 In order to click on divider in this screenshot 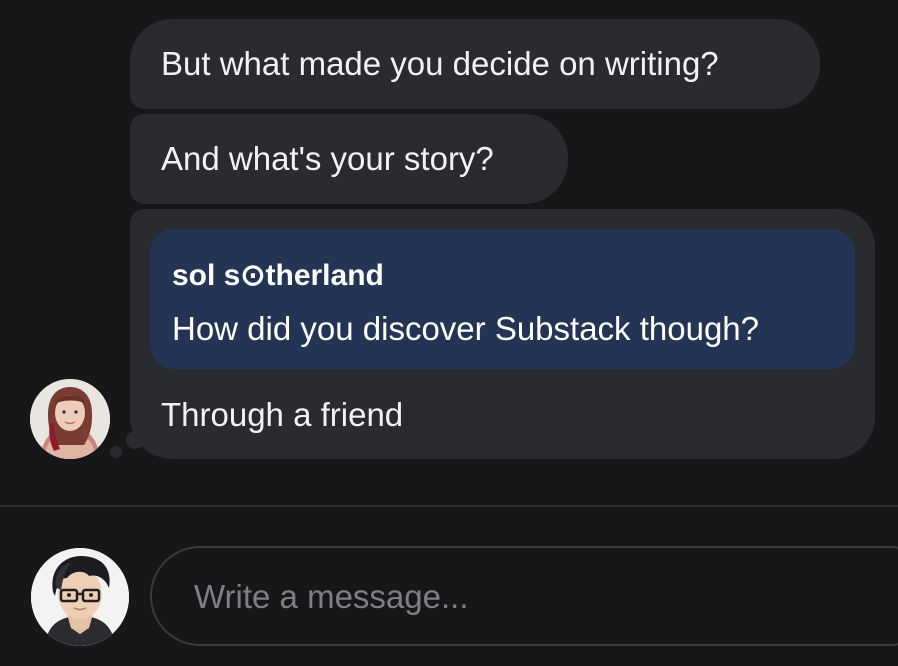, I will do `click(449, 506)`.